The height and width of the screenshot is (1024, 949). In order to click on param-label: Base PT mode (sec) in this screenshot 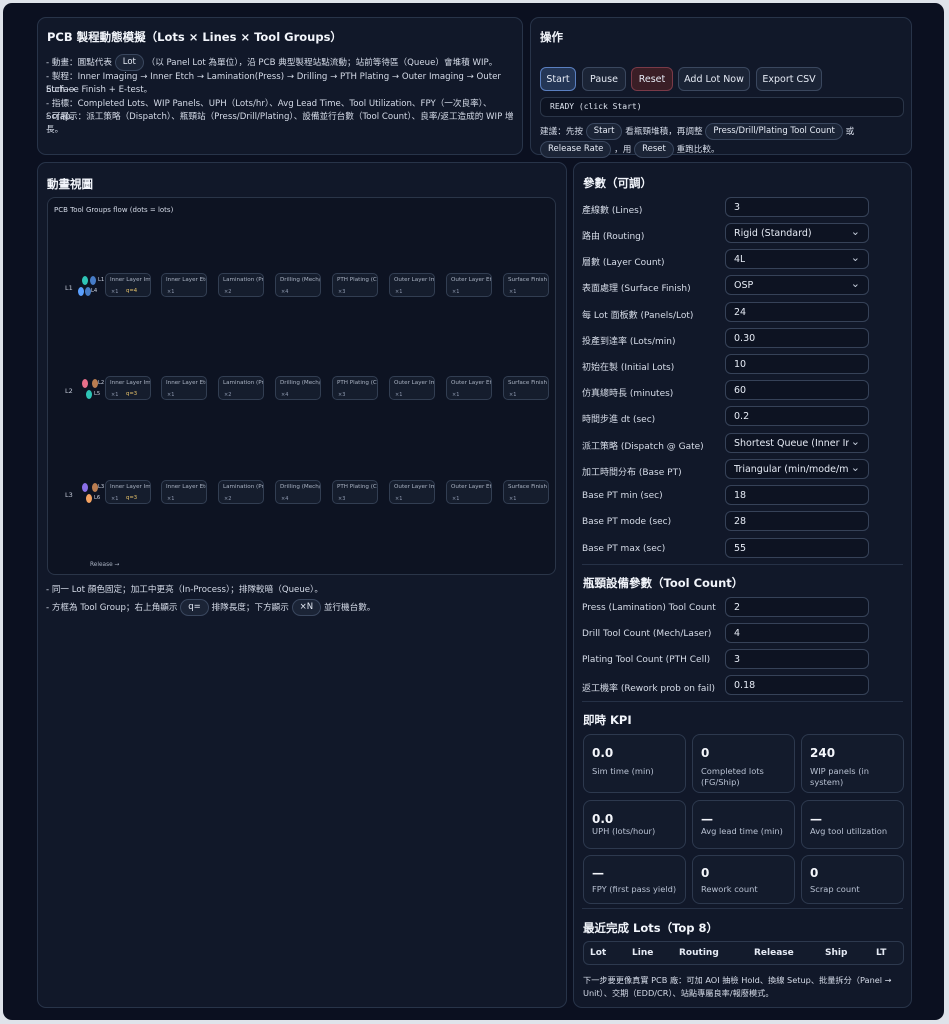, I will do `click(627, 522)`.